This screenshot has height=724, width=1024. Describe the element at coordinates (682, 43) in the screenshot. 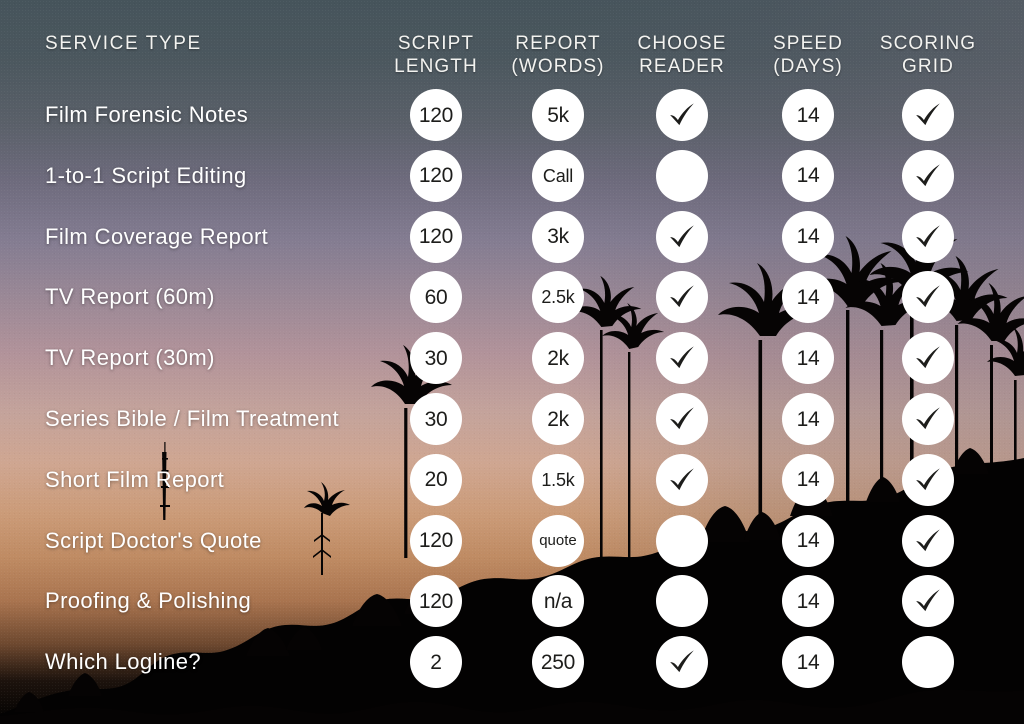

I see `header-choose-reader-line1: CHOOSE` at that location.